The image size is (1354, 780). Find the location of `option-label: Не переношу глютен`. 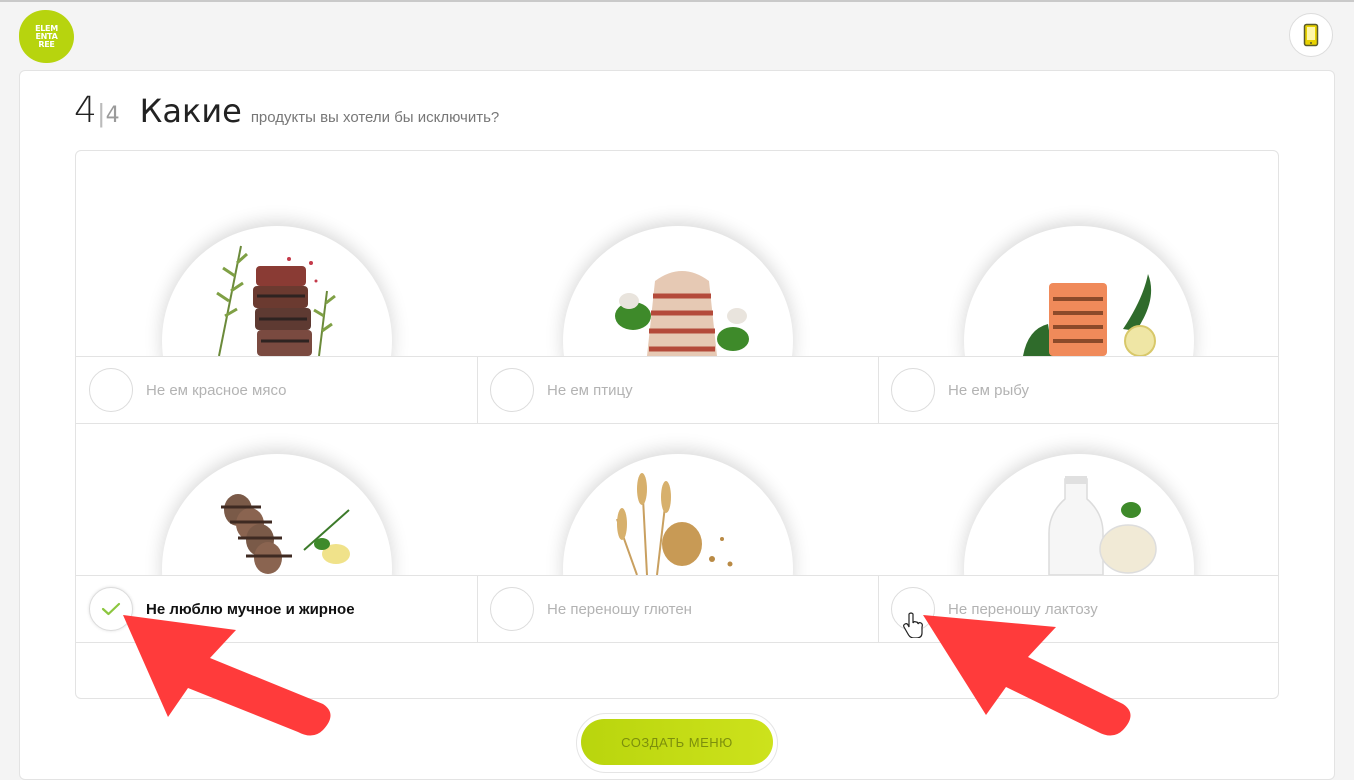

option-label: Не переношу глютен is located at coordinates (619, 609).